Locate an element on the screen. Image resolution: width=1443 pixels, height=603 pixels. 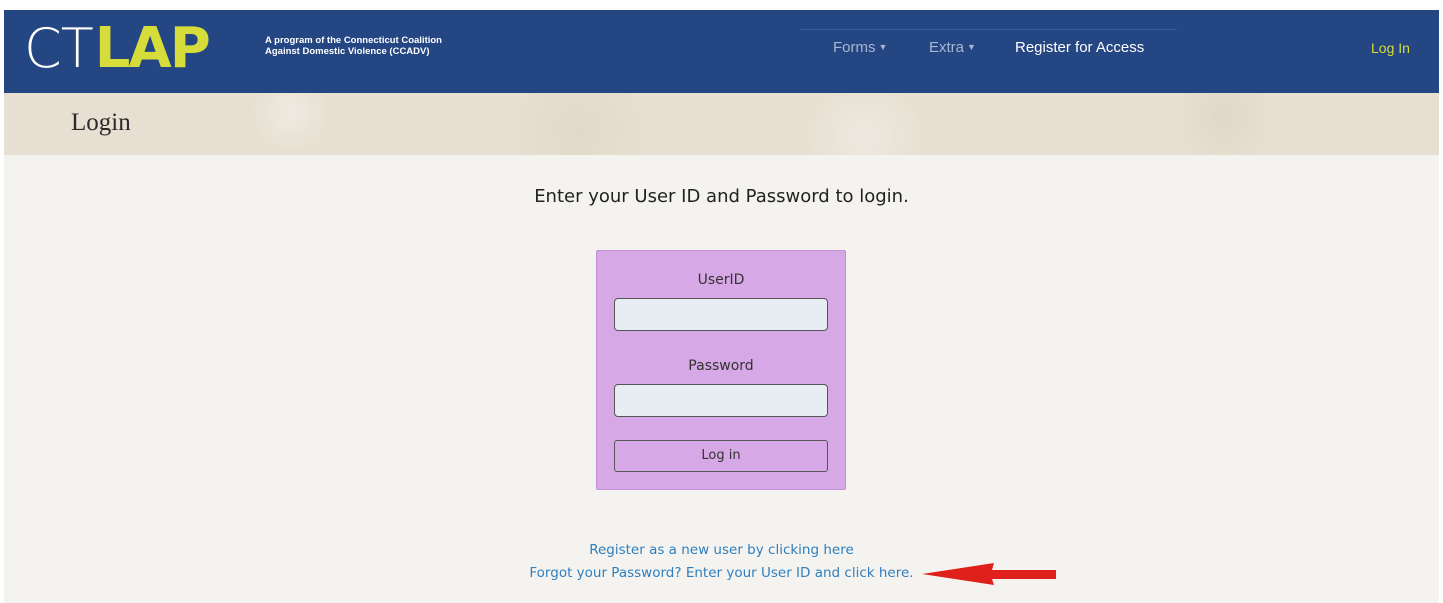
logo-lap-text: LAP is located at coordinates (152, 48).